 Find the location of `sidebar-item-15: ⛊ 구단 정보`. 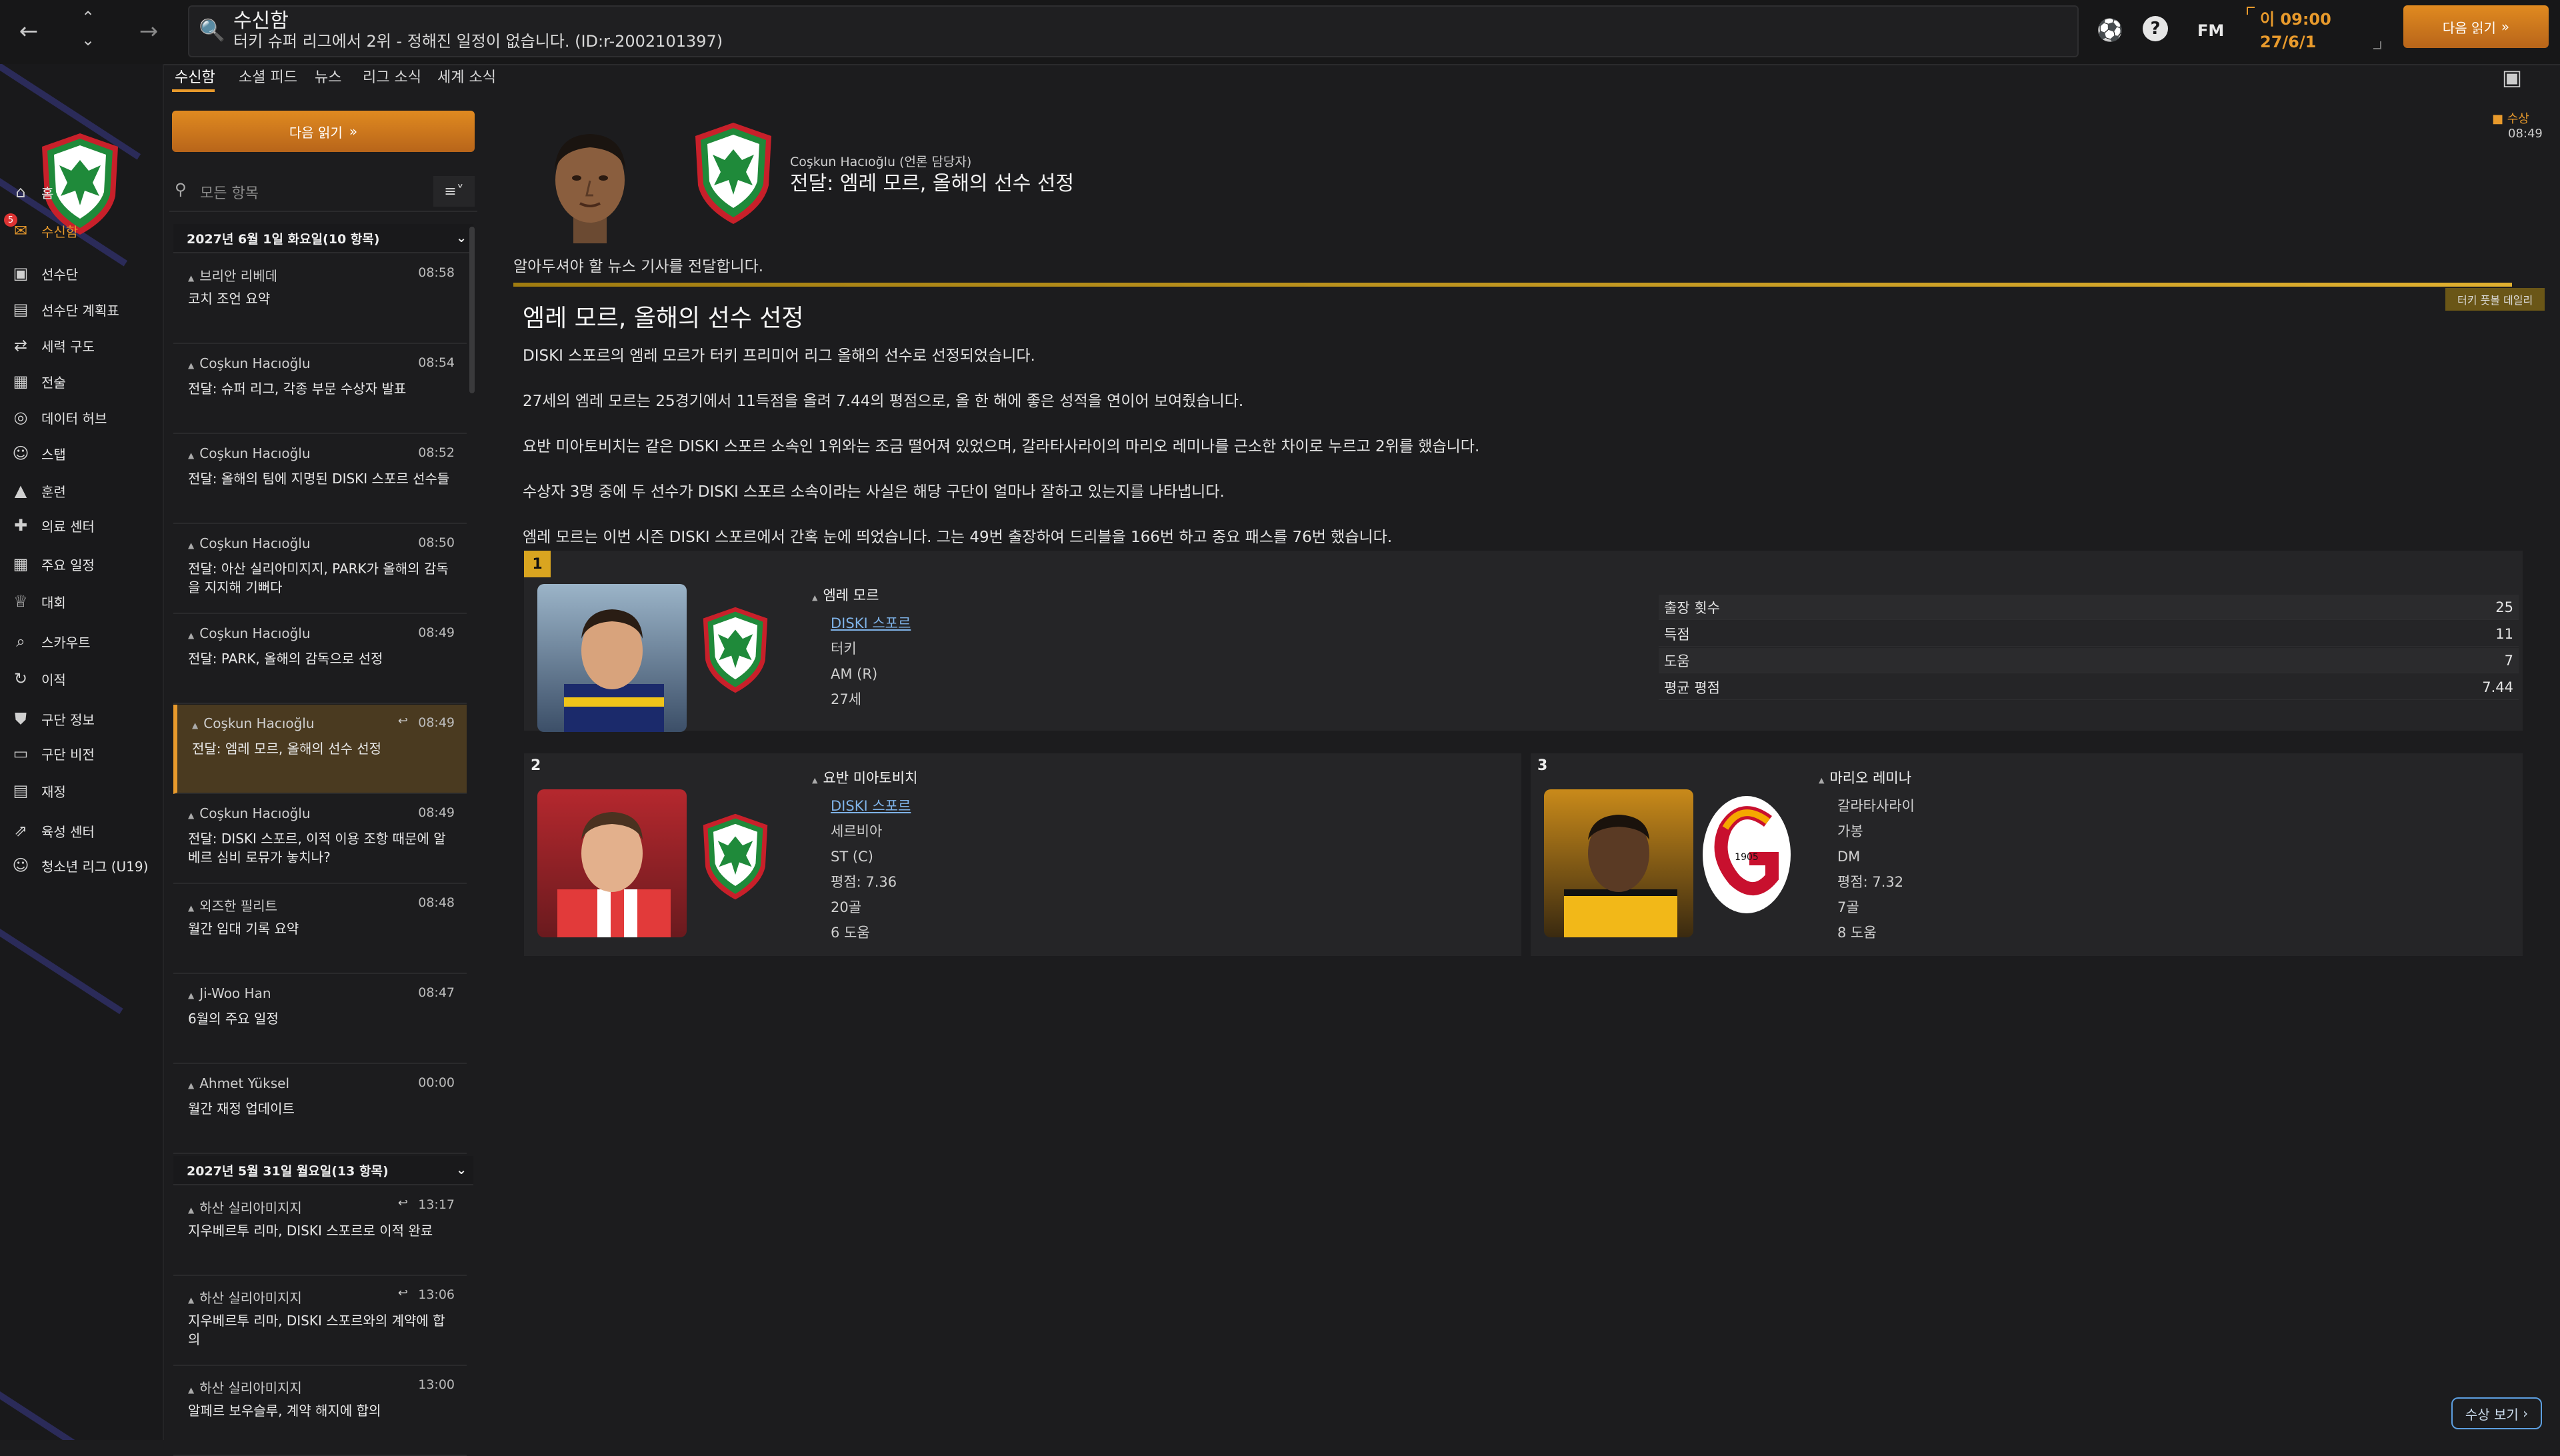

sidebar-item-15: ⛊ 구단 정보 is located at coordinates (81, 719).